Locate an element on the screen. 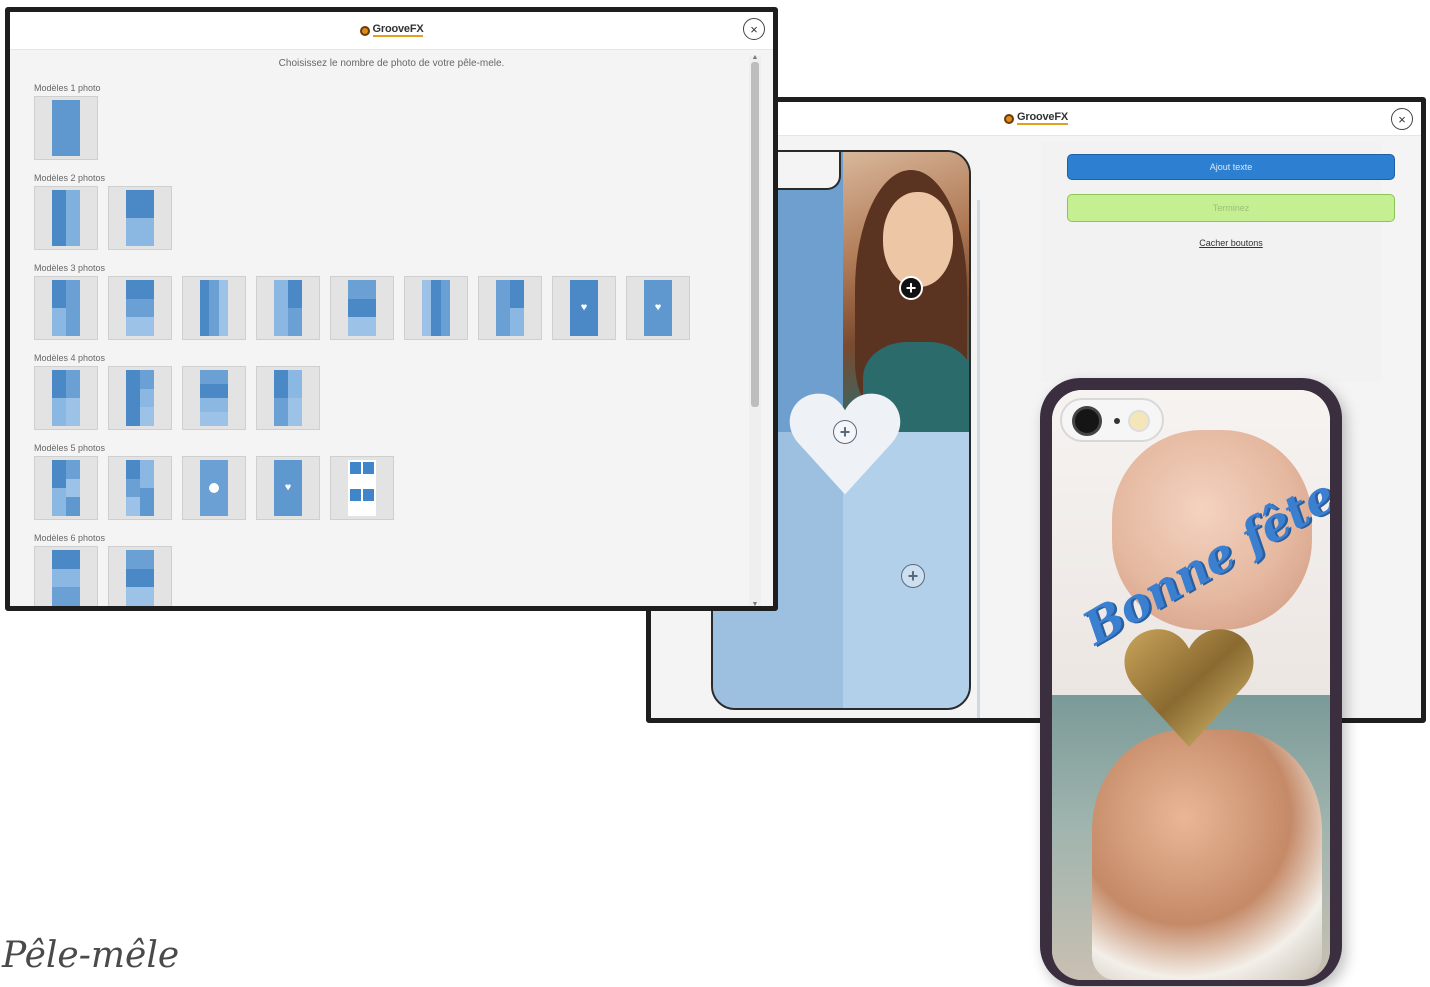  heart-photo is located at coordinates (1189, 688).